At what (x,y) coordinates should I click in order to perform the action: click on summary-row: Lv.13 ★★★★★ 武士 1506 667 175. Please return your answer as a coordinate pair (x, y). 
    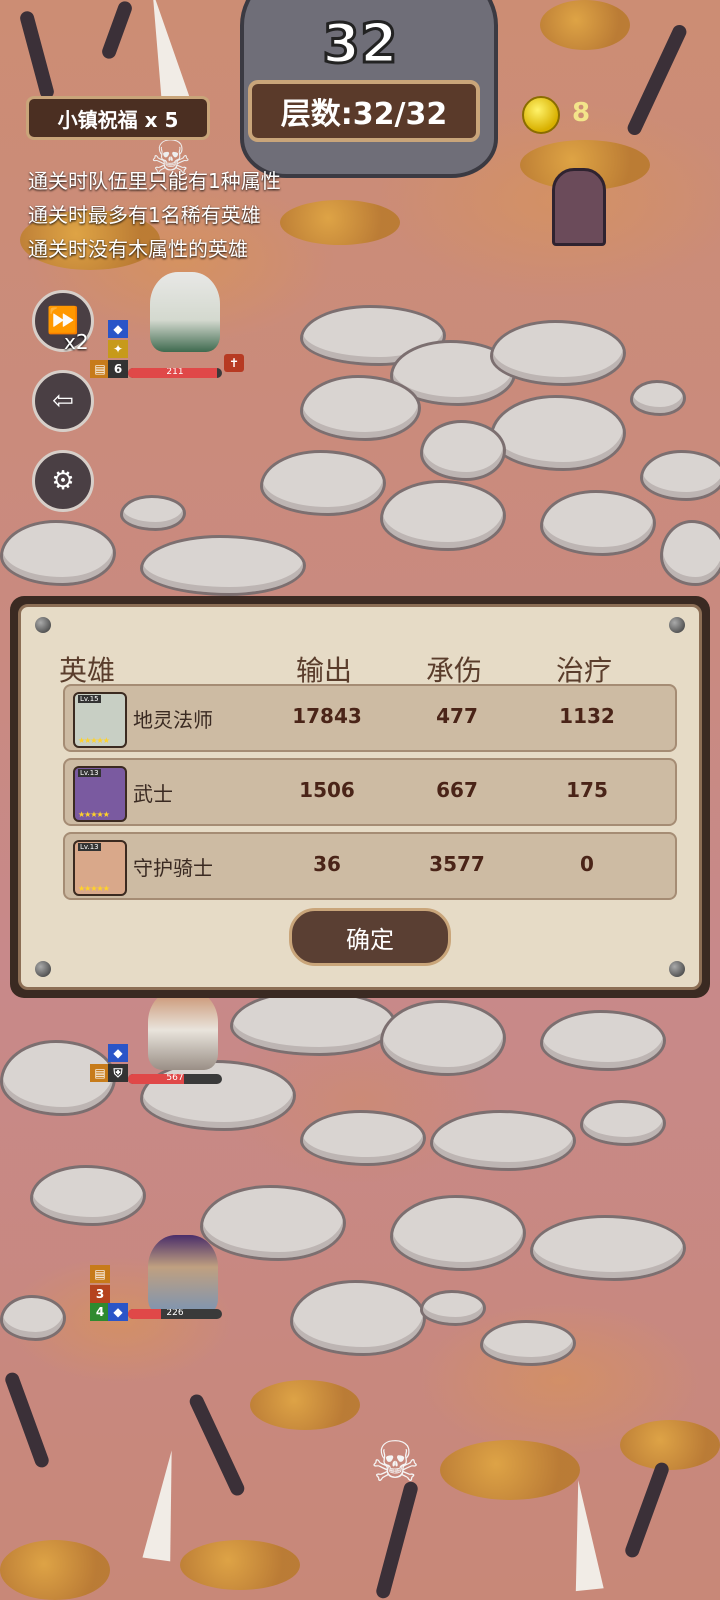
    Looking at the image, I should click on (370, 792).